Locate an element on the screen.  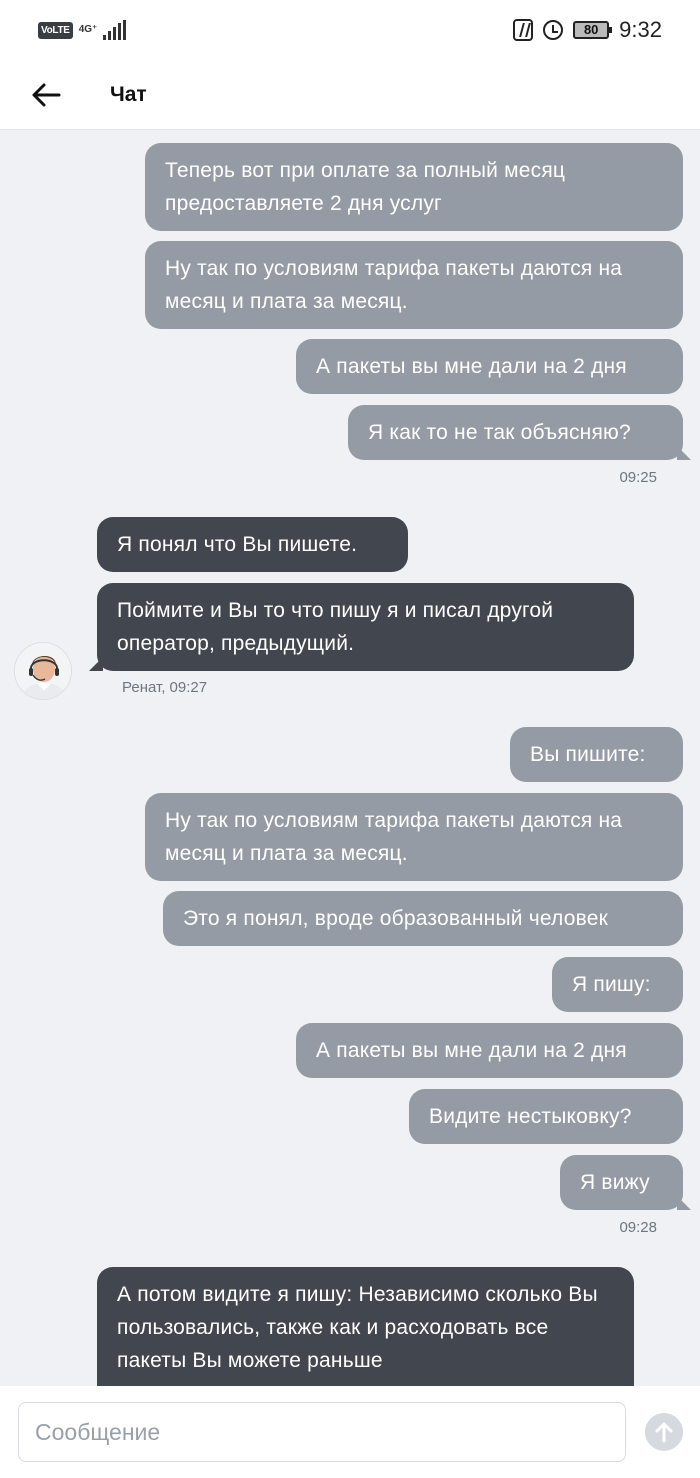
signal-icon is located at coordinates (115, 30).